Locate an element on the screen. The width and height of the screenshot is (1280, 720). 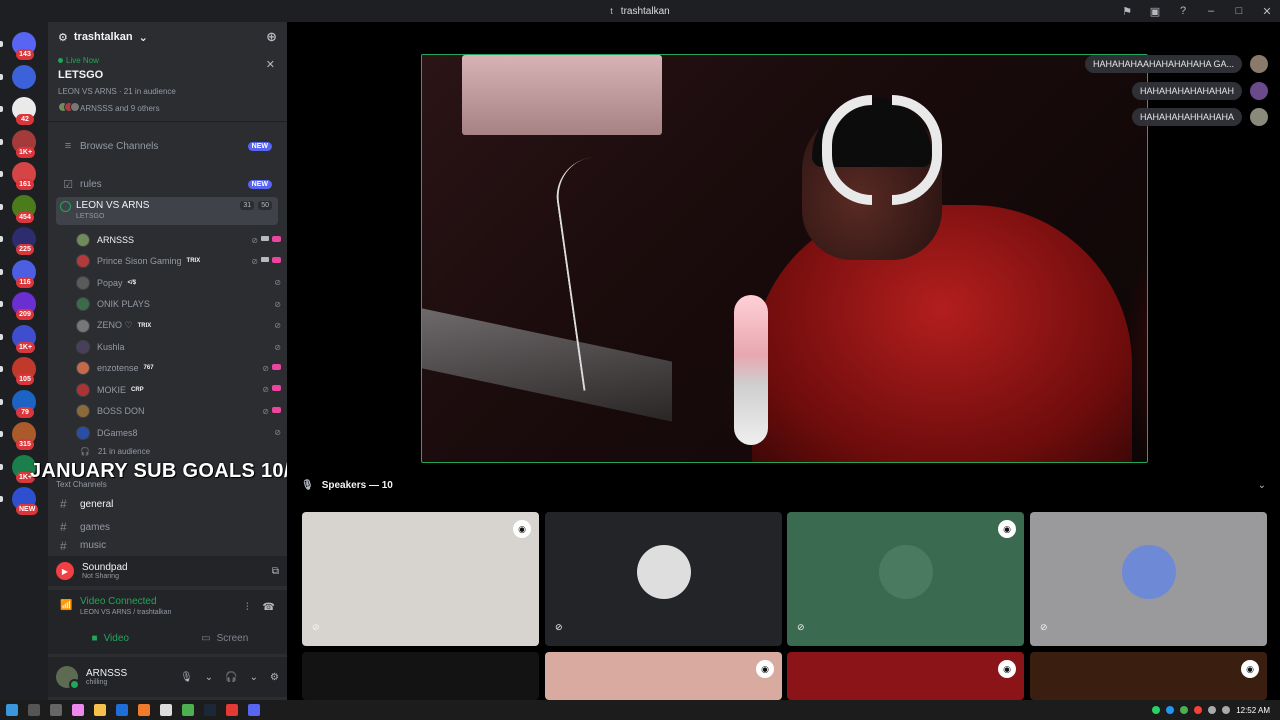
close-icon: ✕ is located at coordinates (270, 64).